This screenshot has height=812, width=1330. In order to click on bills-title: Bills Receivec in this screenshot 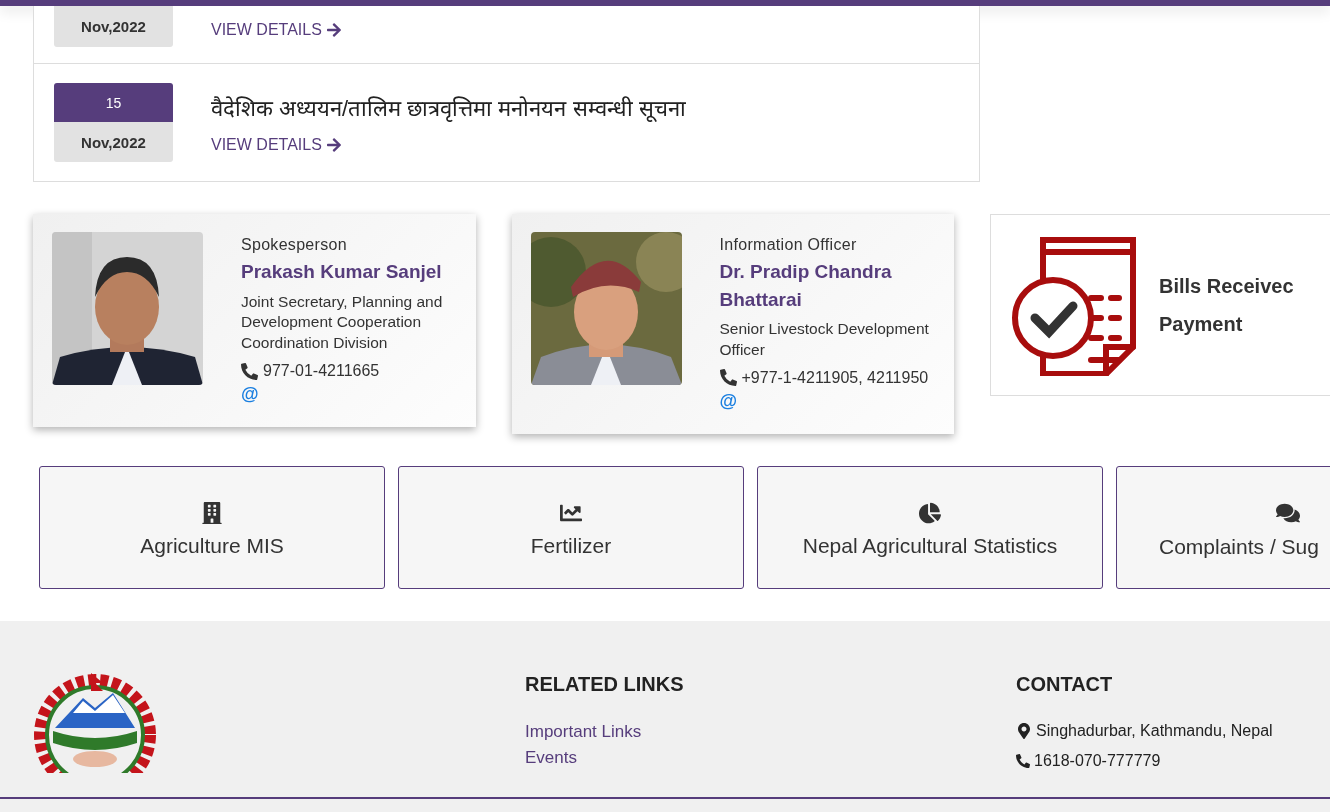, I will do `click(1226, 286)`.